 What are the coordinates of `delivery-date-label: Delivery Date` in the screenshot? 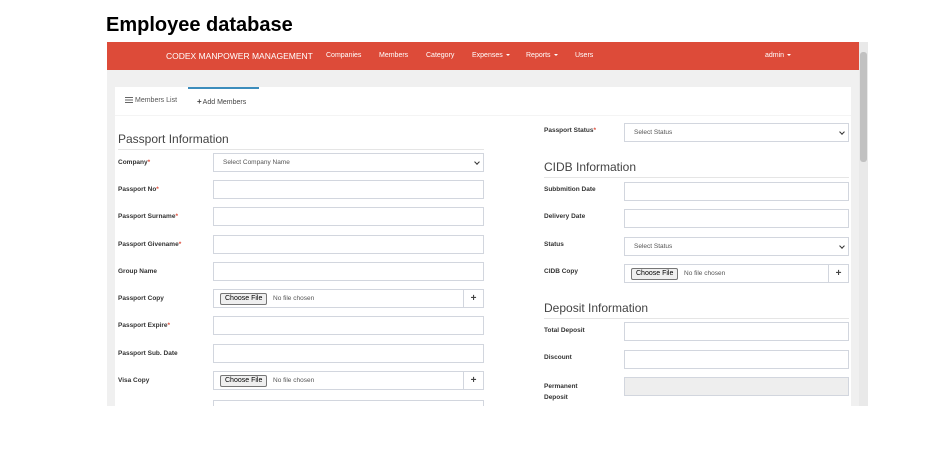 It's located at (565, 216).